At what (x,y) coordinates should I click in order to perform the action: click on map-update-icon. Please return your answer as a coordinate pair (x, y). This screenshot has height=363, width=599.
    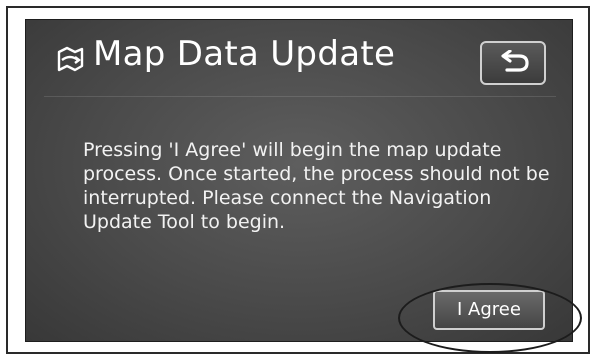
    Looking at the image, I should click on (70, 60).